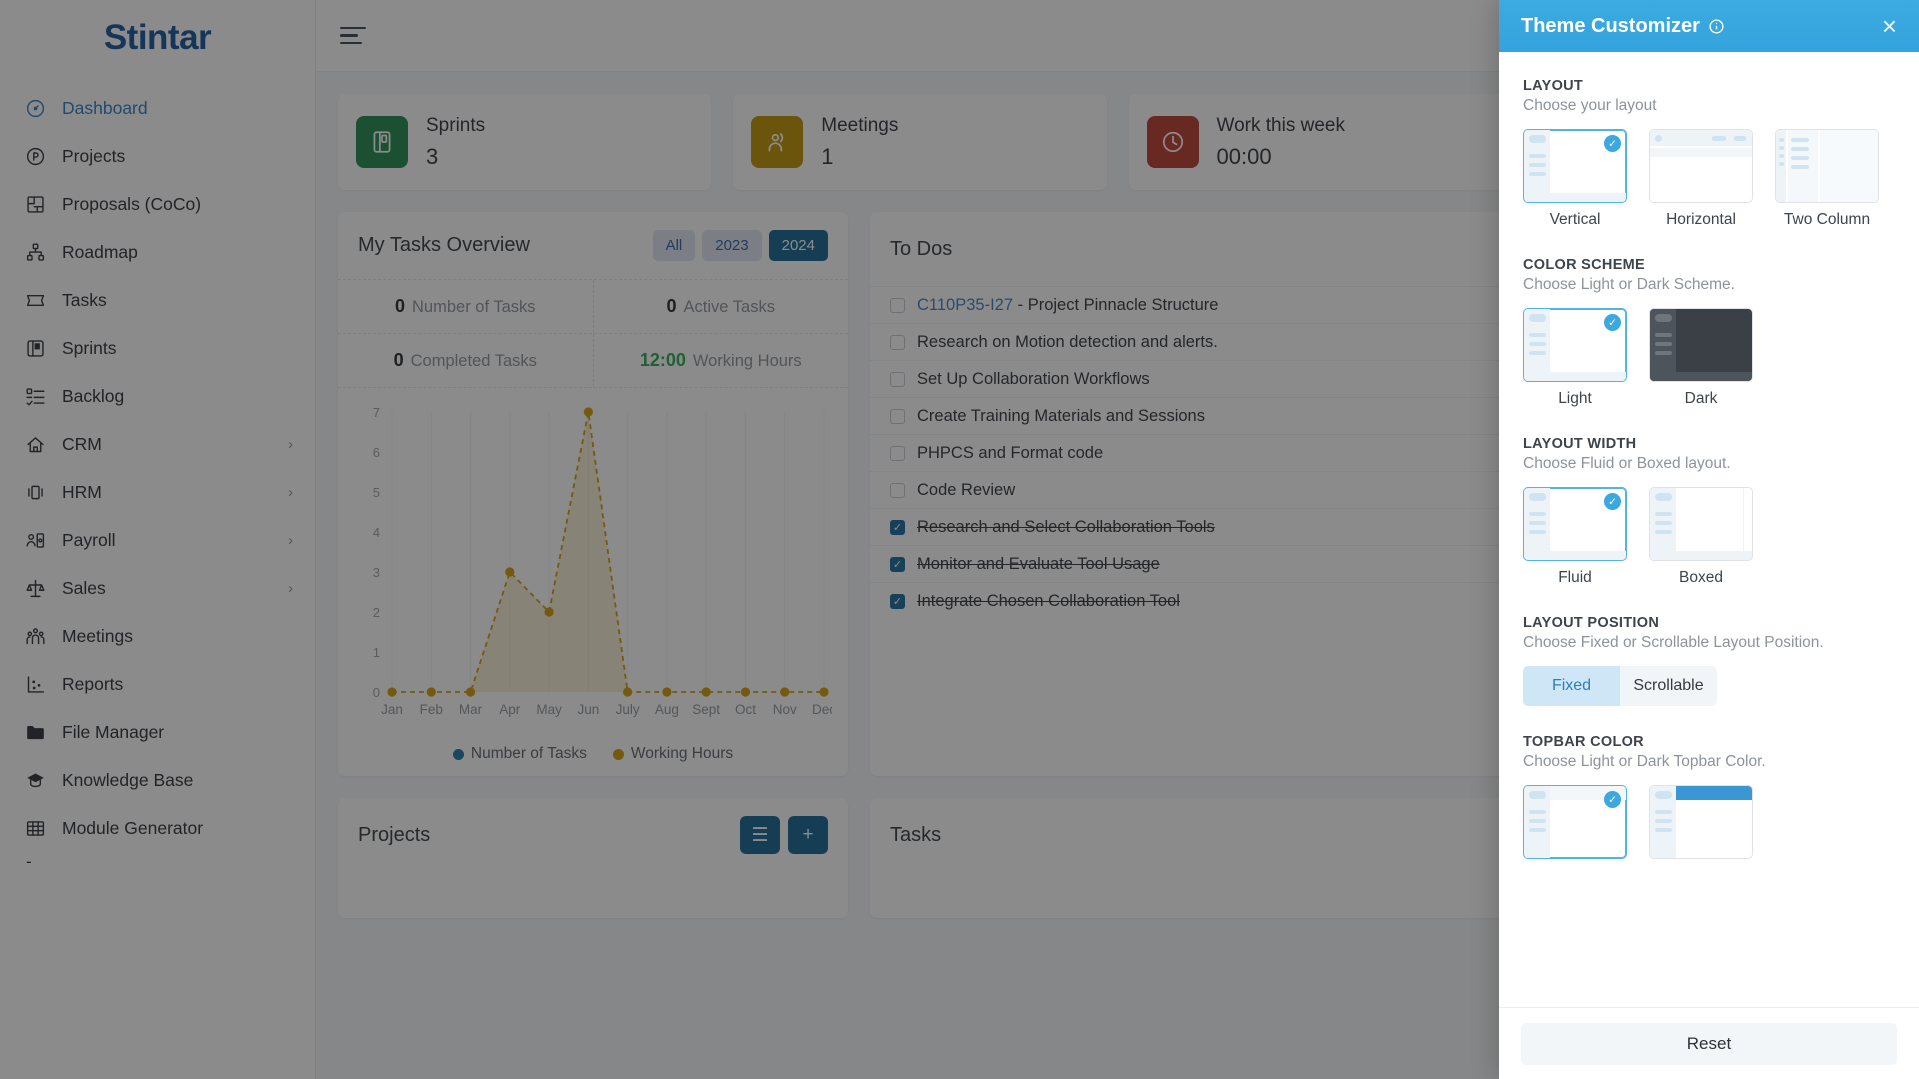 This screenshot has width=1919, height=1079. I want to click on option-two-column: Two Column, so click(1827, 179).